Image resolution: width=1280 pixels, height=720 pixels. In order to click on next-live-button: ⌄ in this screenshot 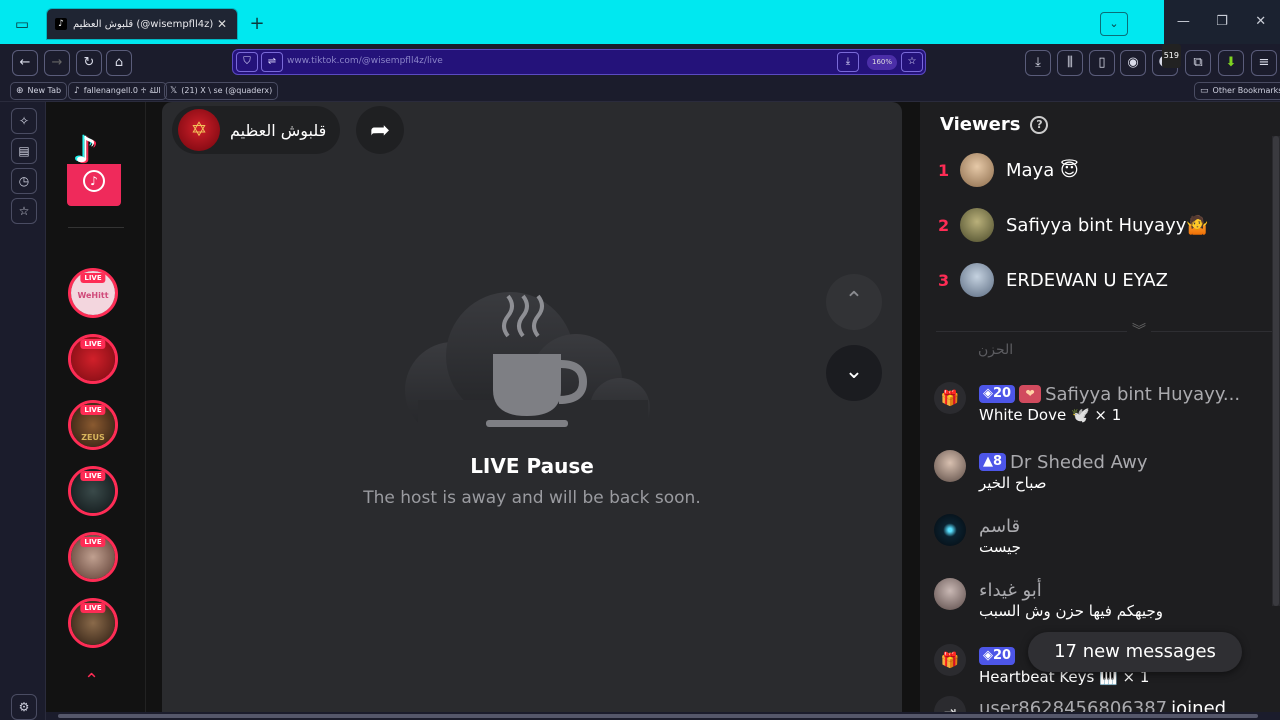, I will do `click(854, 373)`.